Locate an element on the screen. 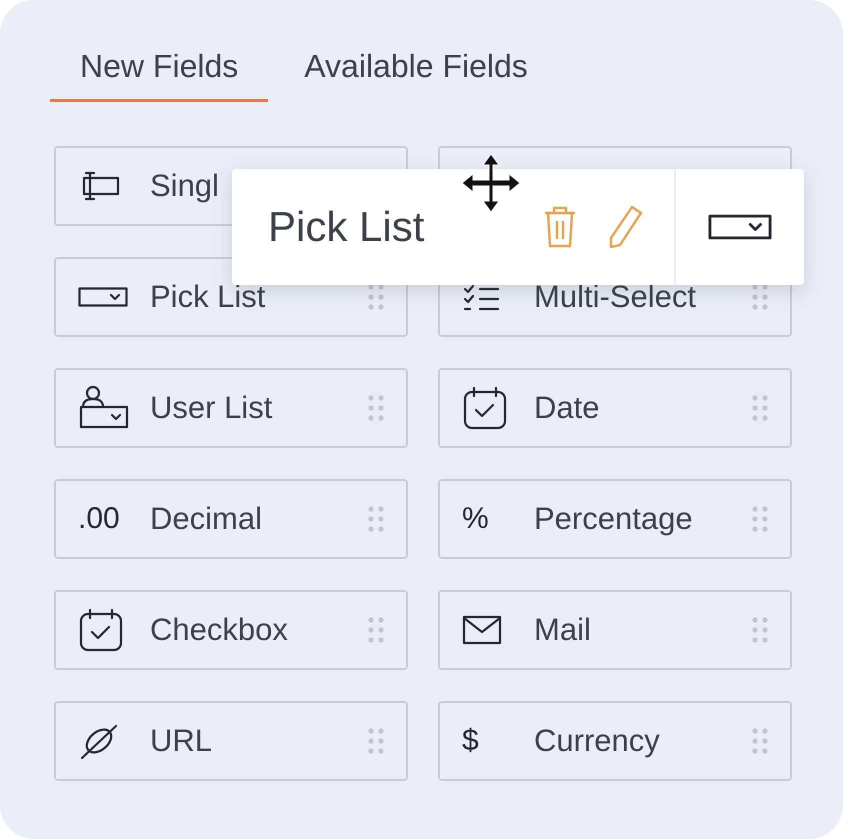  tab: New Fields is located at coordinates (159, 71).